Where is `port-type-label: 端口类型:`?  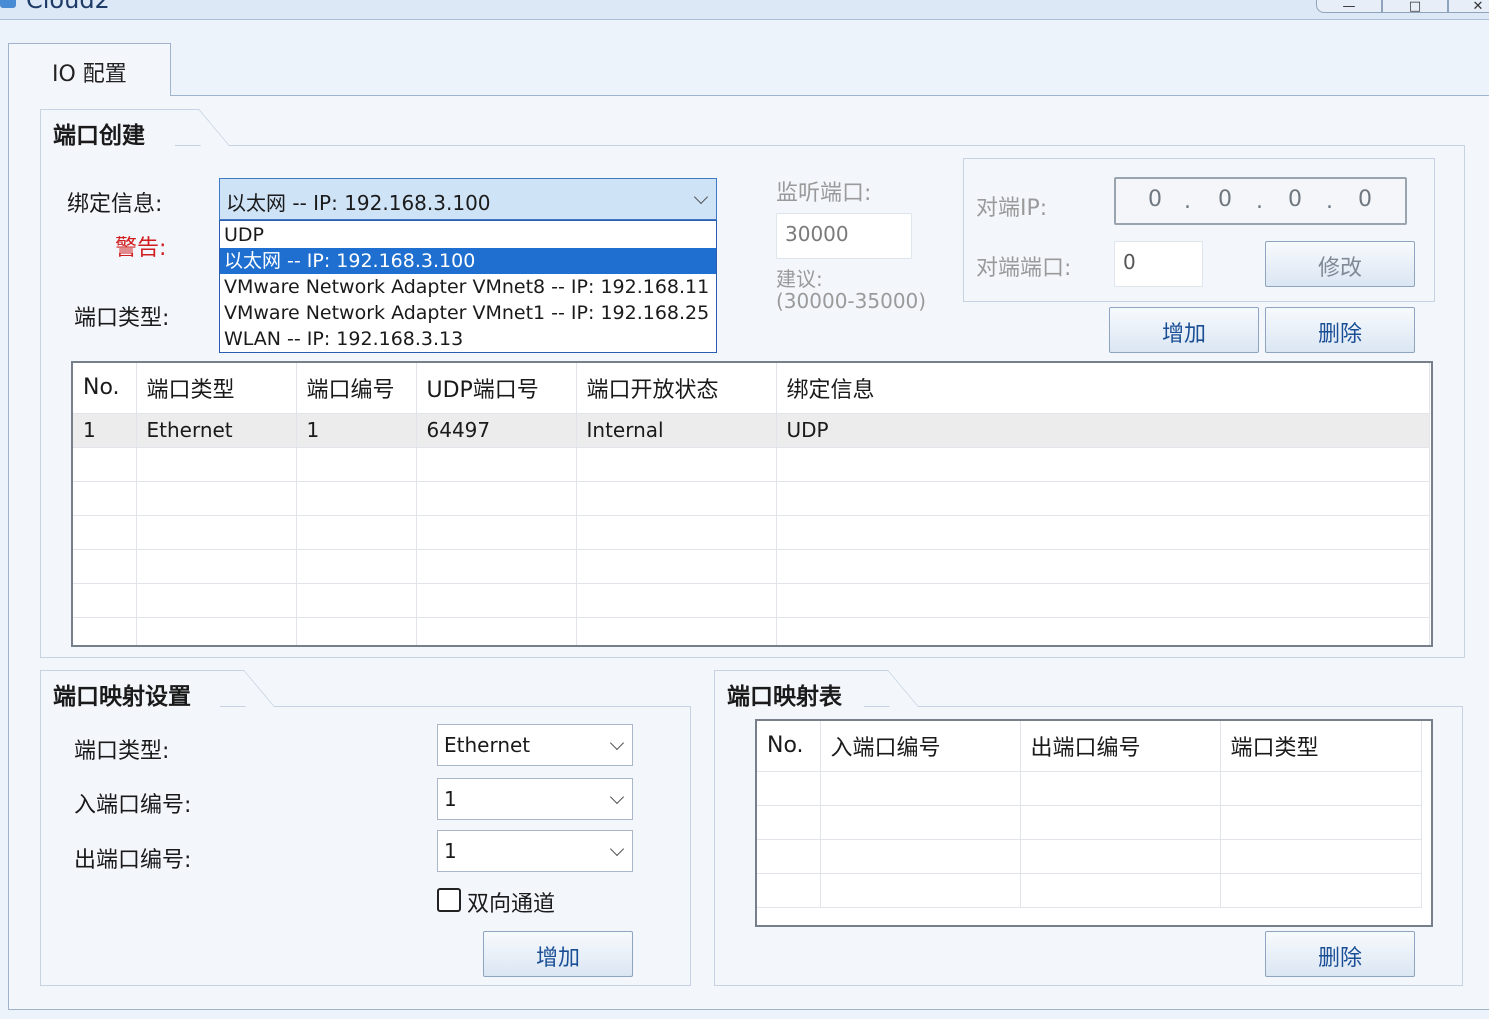 port-type-label: 端口类型: is located at coordinates (122, 318).